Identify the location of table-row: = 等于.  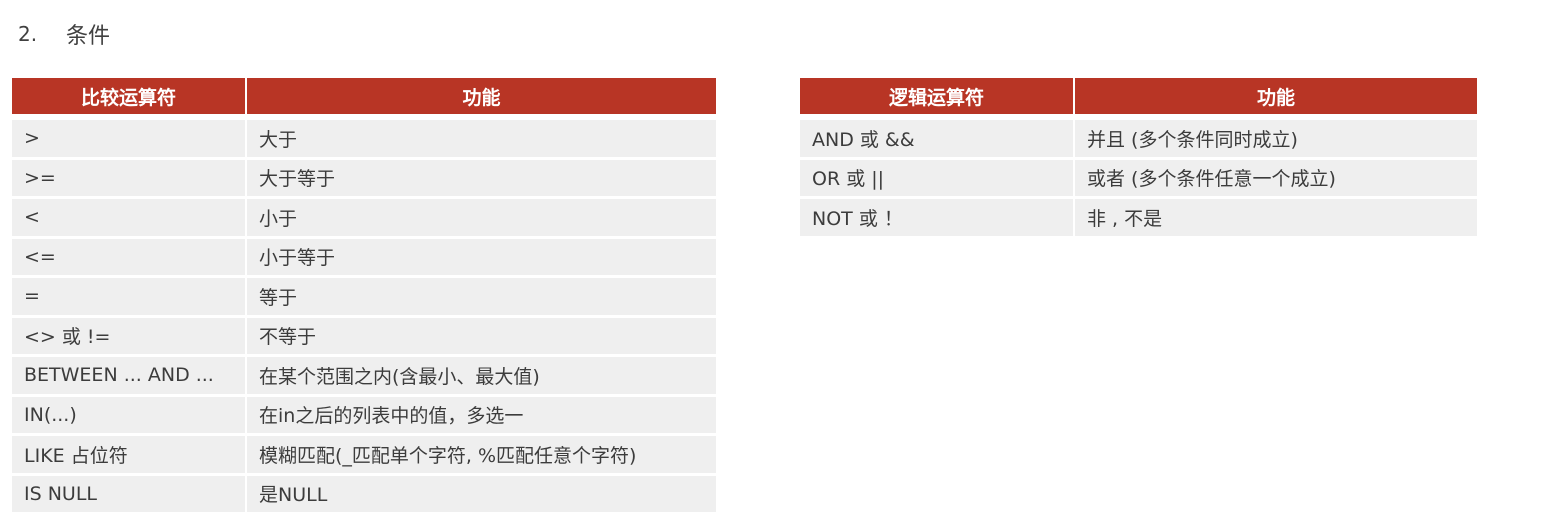
(364, 296).